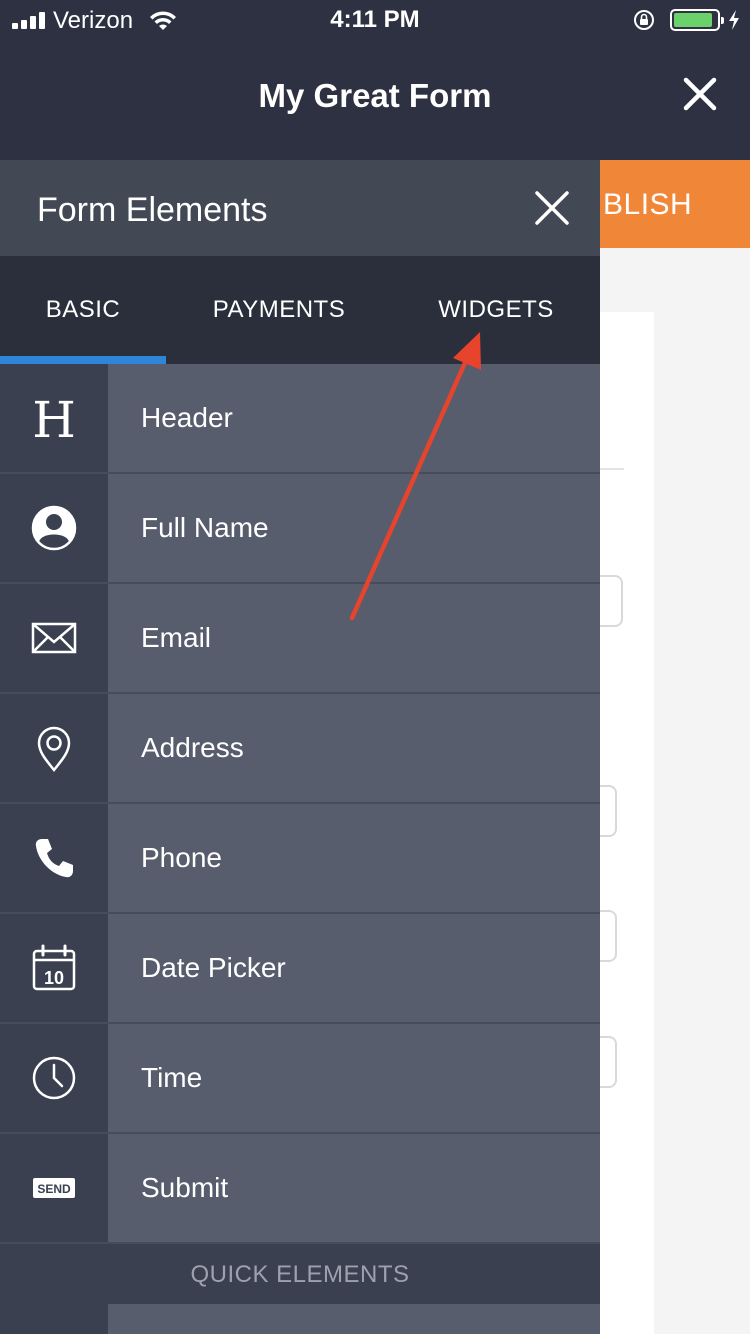  I want to click on element-label: Time, so click(172, 1077).